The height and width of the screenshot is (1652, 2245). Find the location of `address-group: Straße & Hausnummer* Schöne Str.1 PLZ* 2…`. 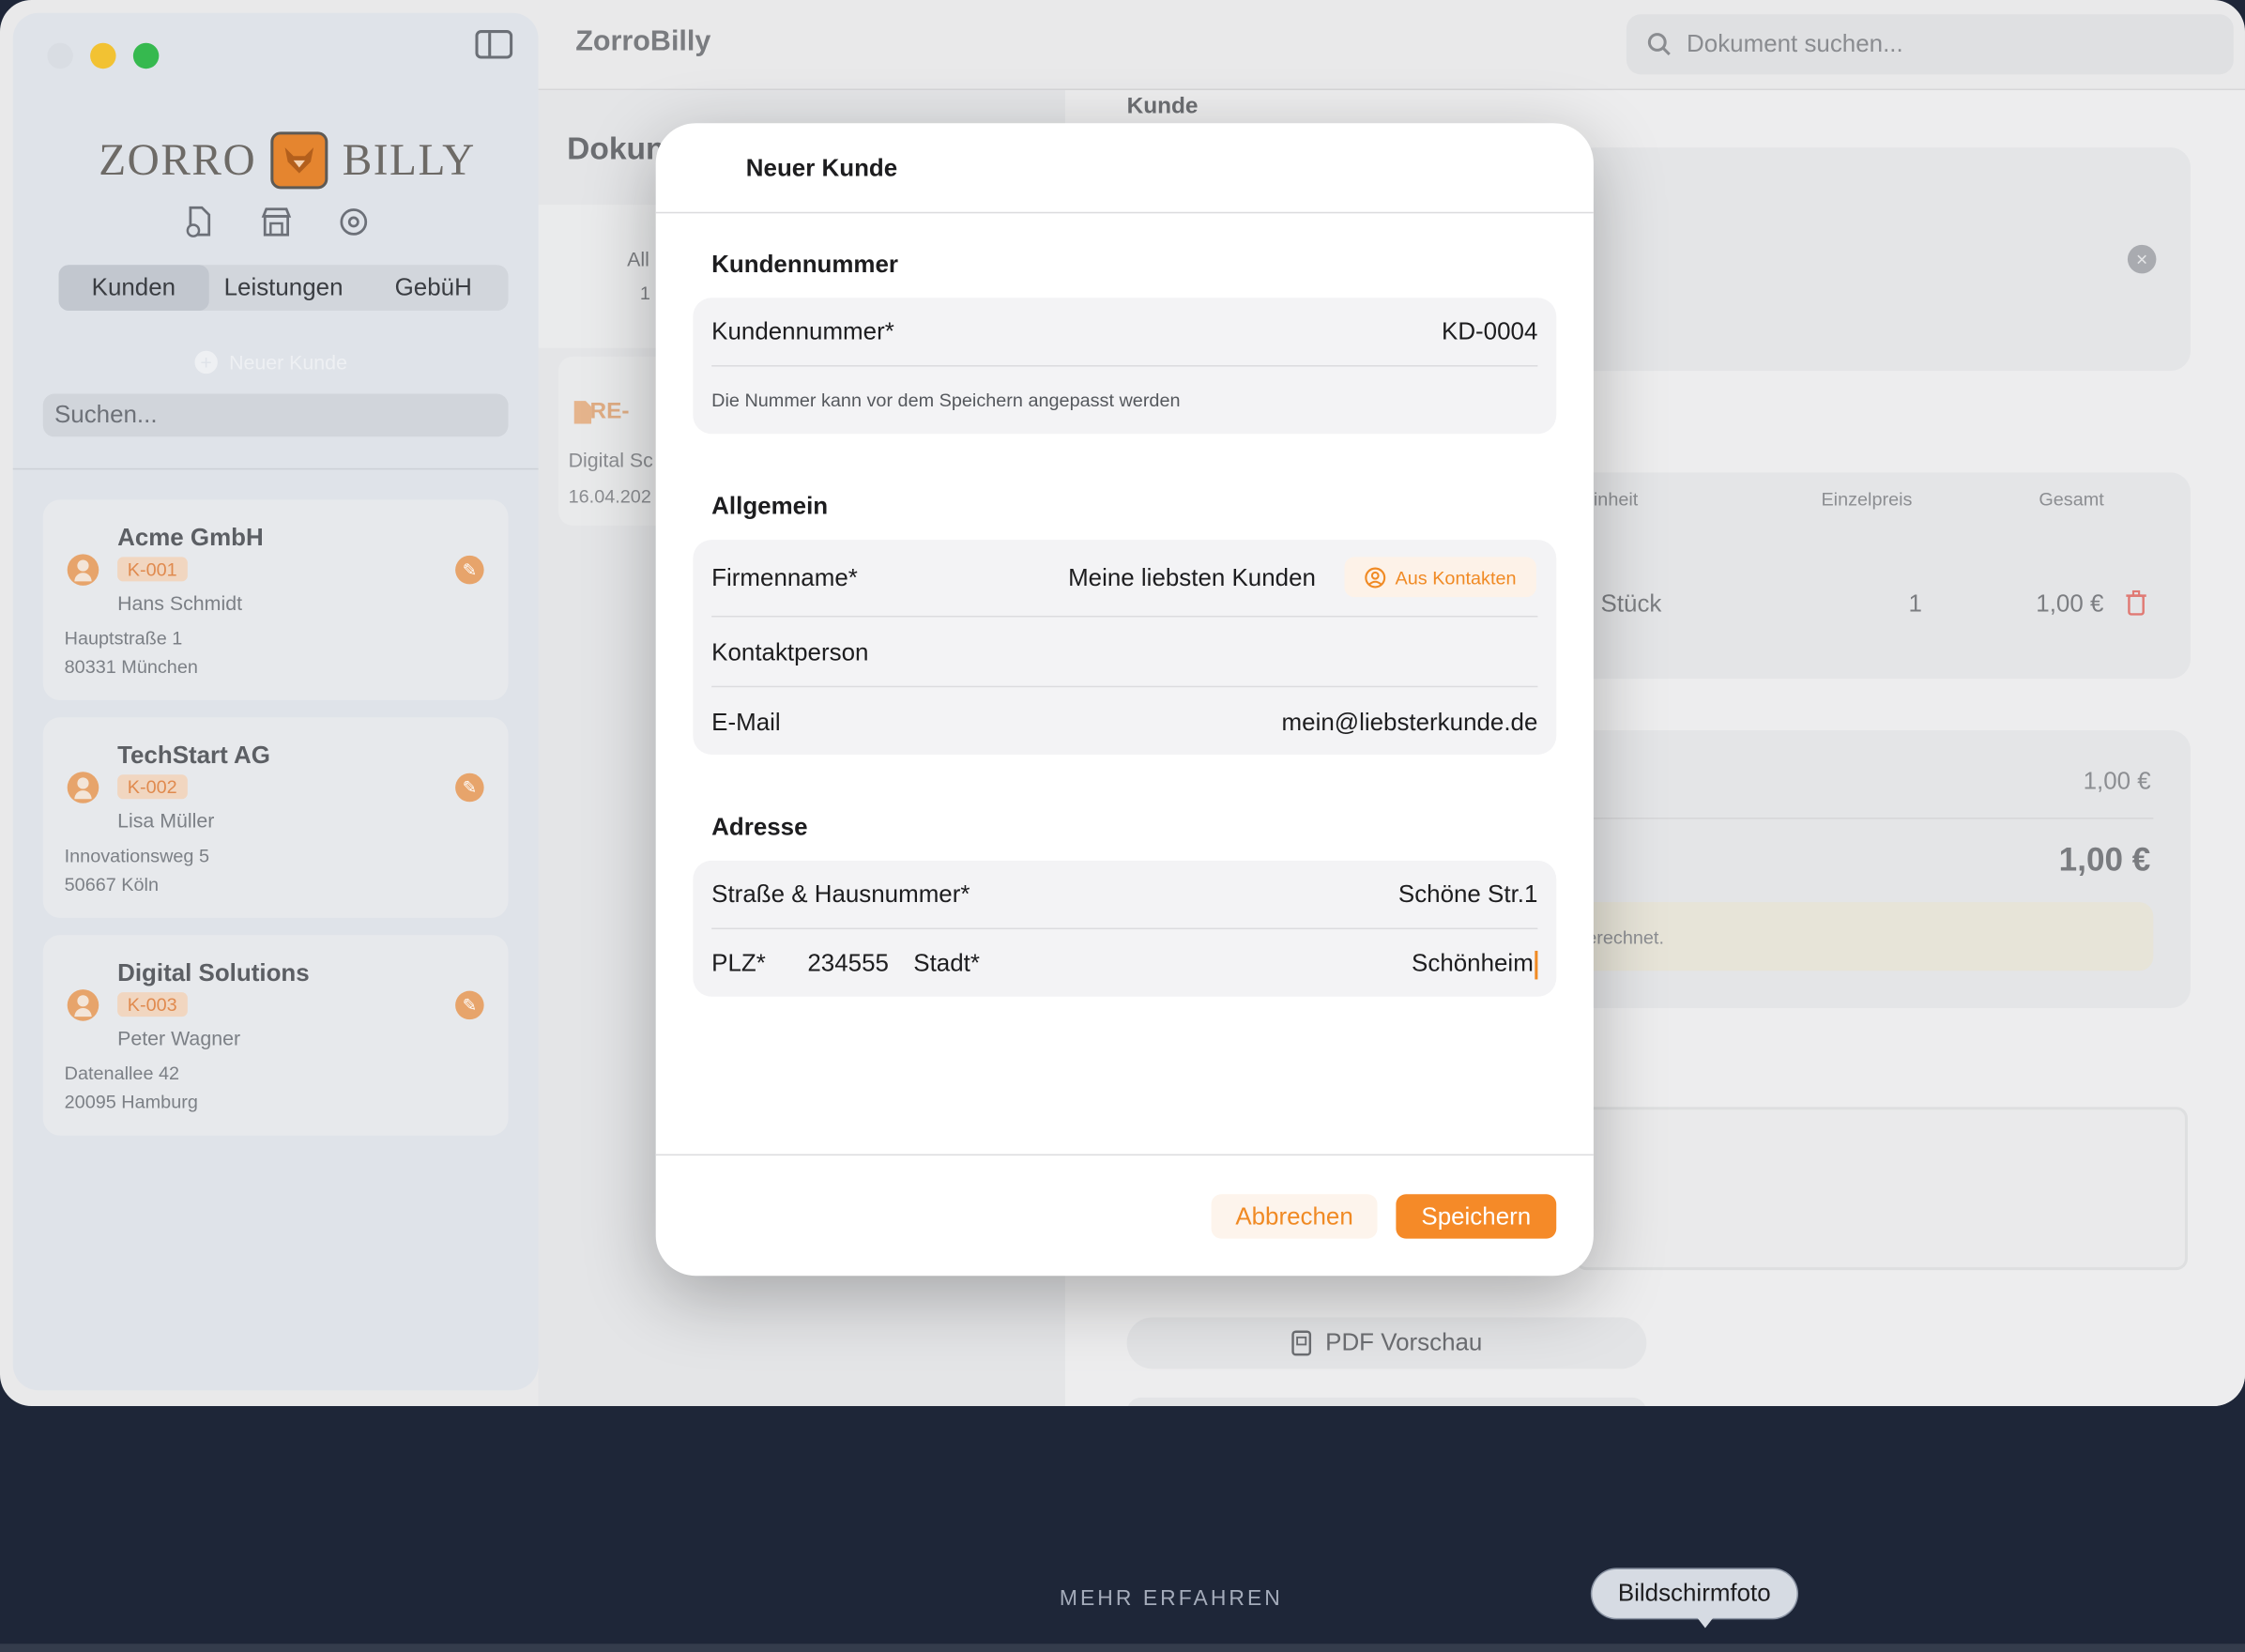

address-group: Straße & Hausnummer* Schöne Str.1 PLZ* 2… is located at coordinates (1125, 928).